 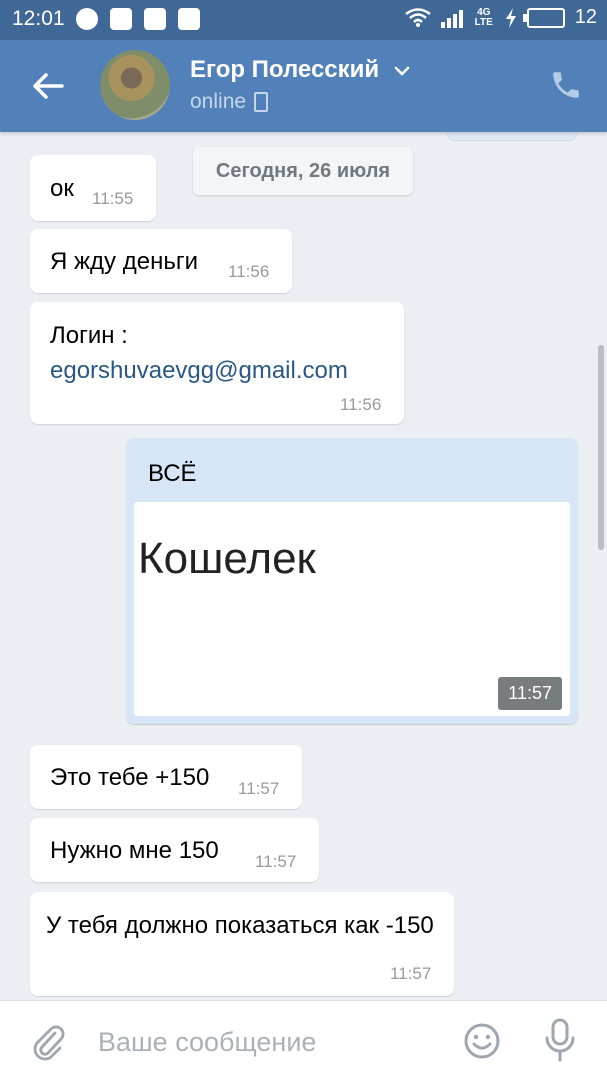 I want to click on status-bar: 12:01 4G LTE 12, so click(x=303, y=20).